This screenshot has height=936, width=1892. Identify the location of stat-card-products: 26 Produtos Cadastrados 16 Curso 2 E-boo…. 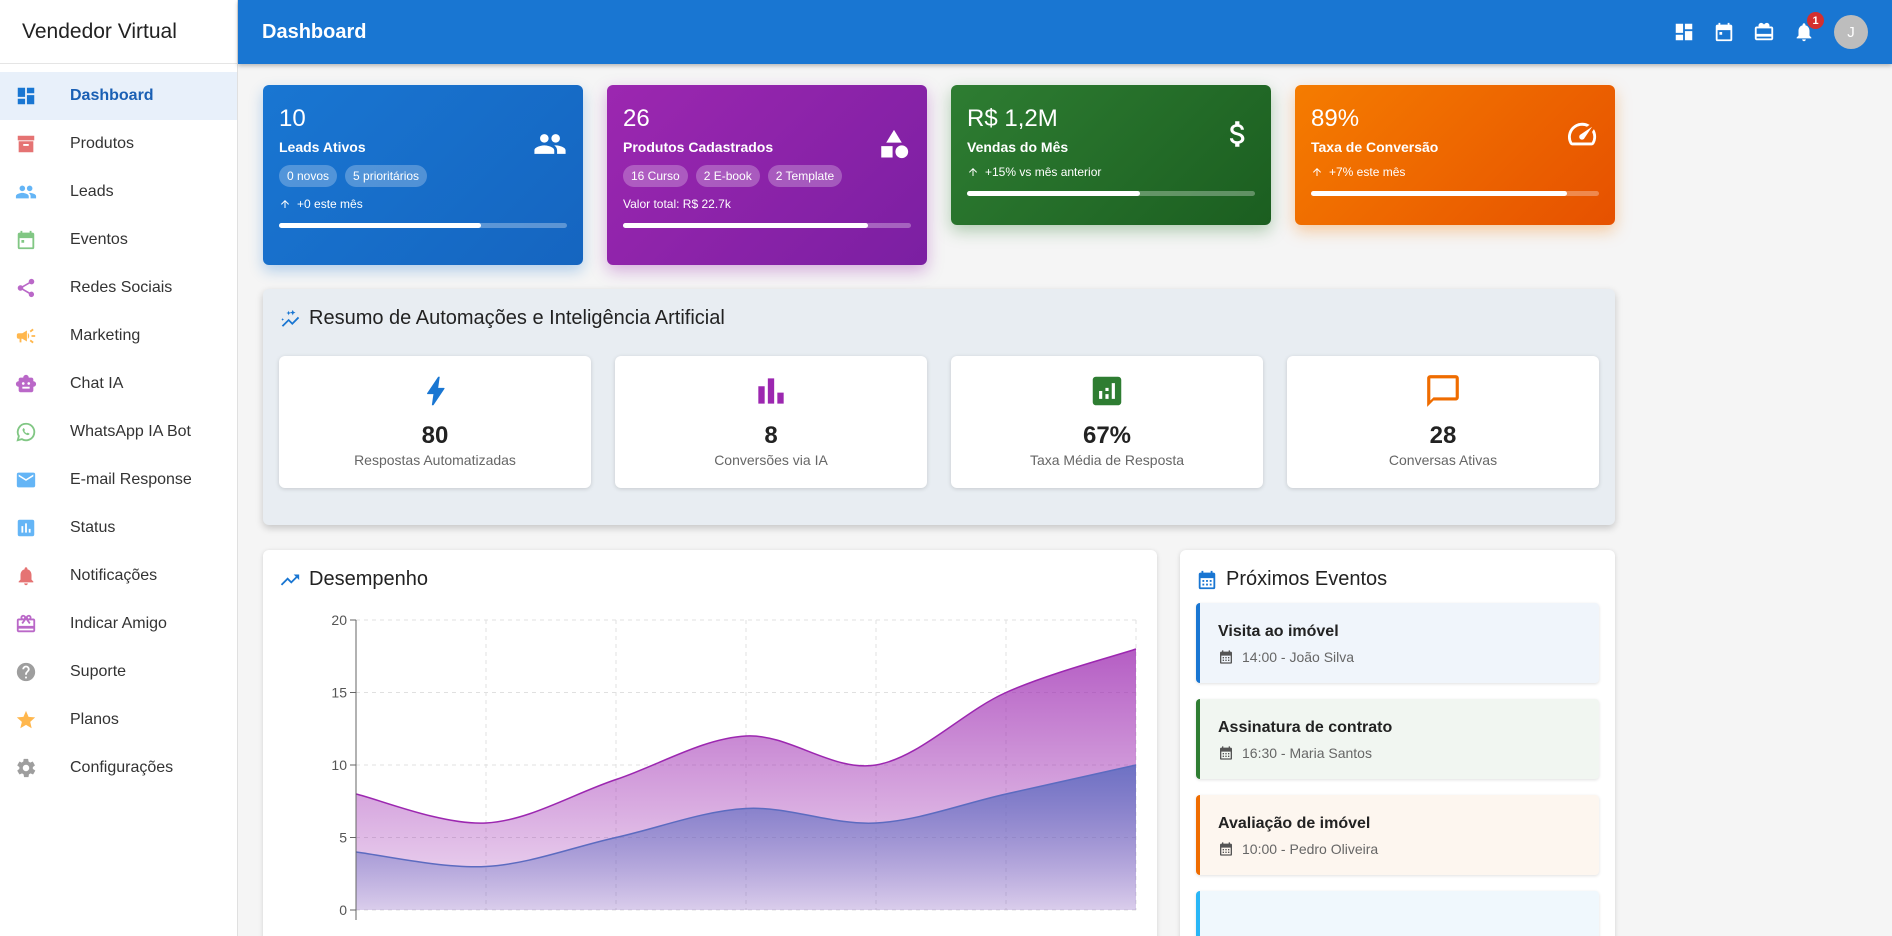
(767, 175).